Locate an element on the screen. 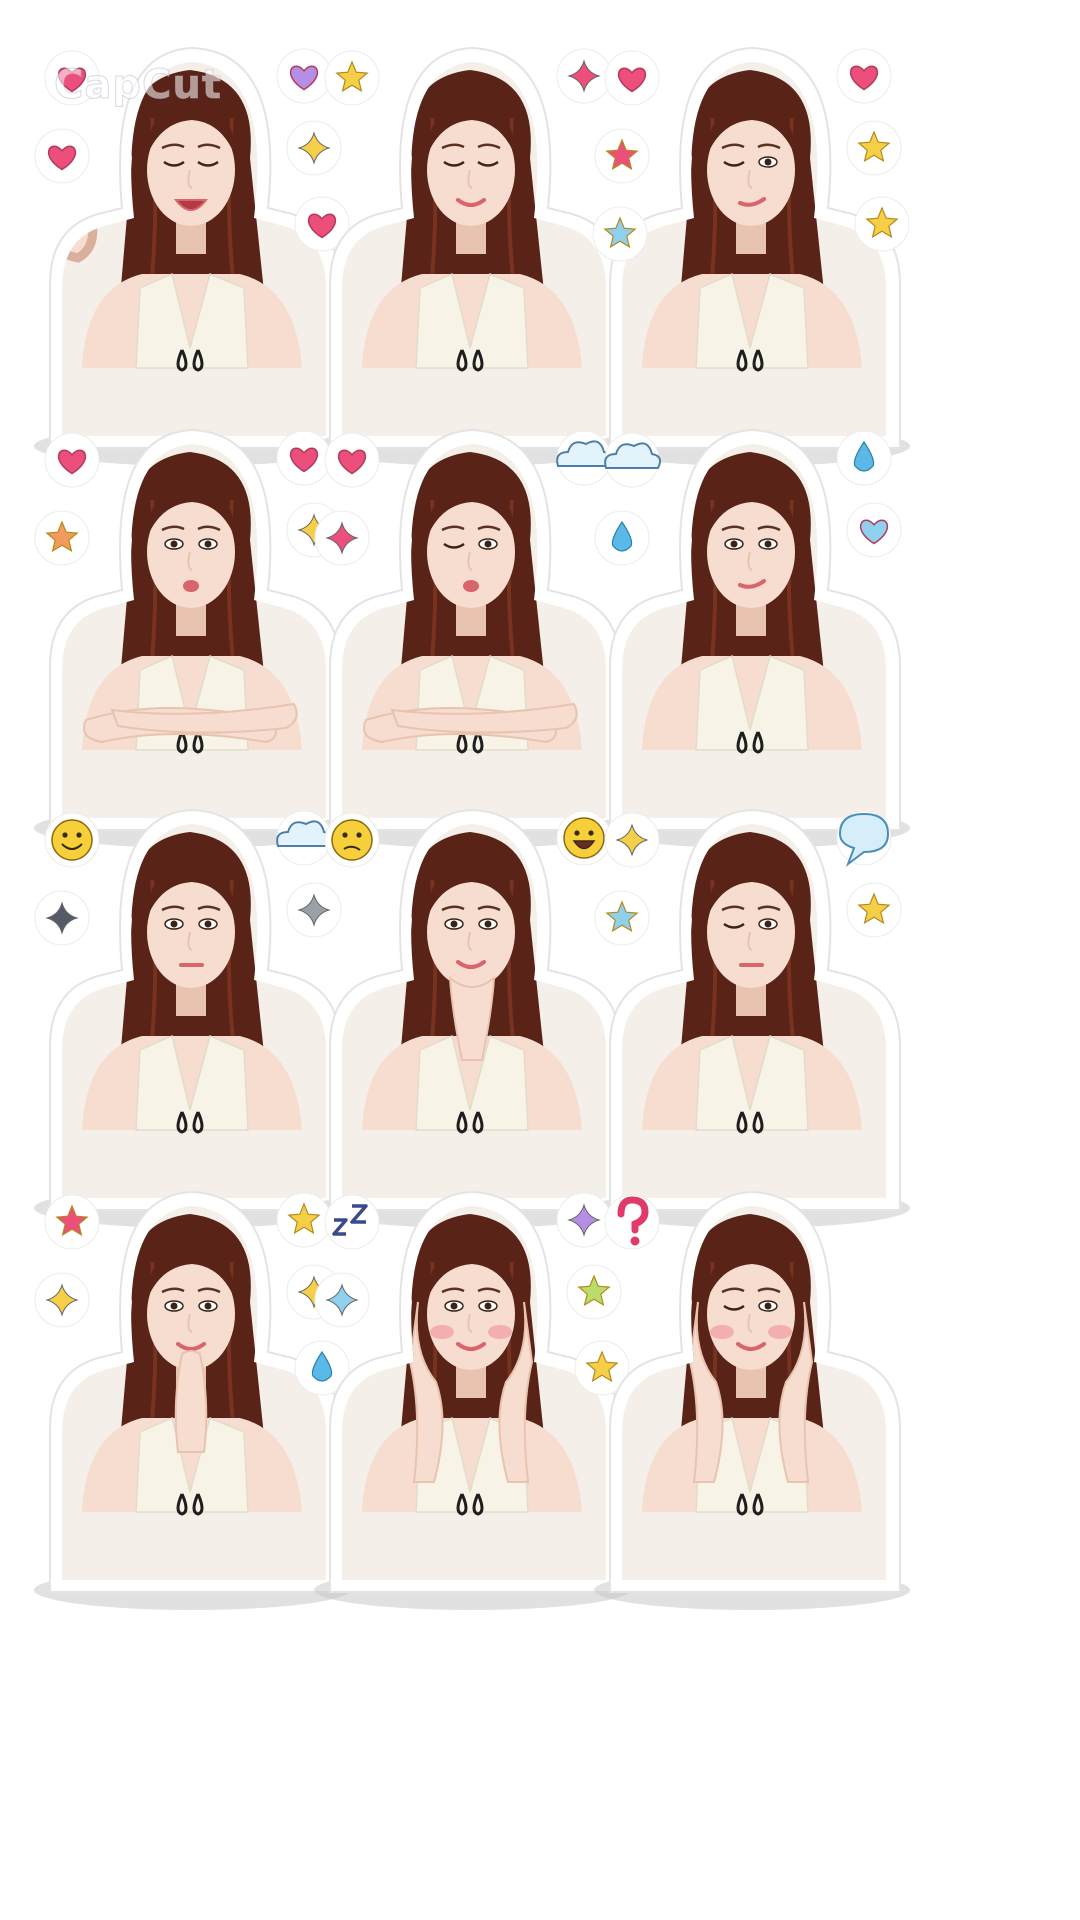 This screenshot has width=1080, height=1920. star-orange-icon is located at coordinates (62, 538).